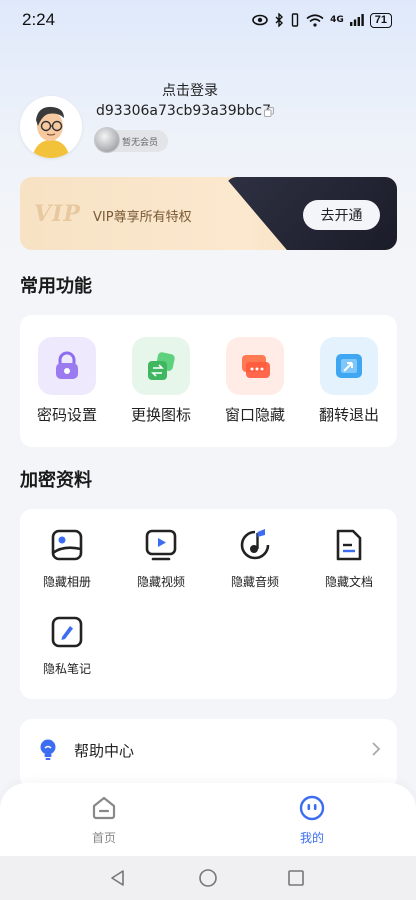 This screenshot has width=416, height=900. I want to click on func-label: 翻转退出, so click(348, 415).